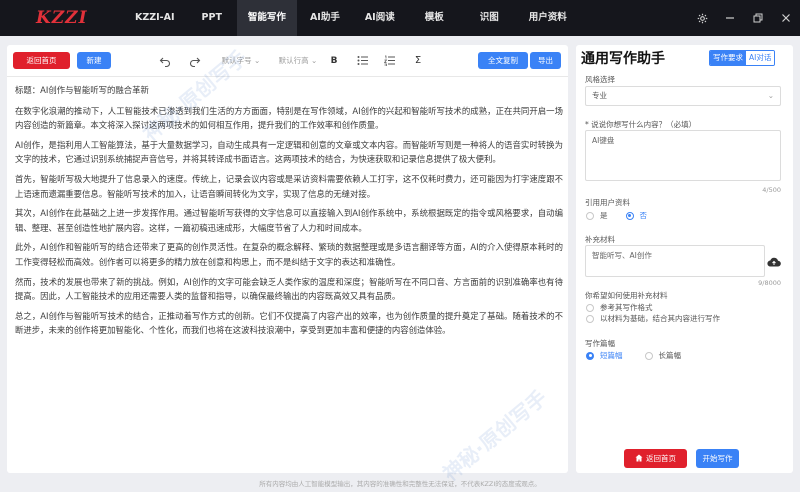 This screenshot has height=492, width=800. Describe the element at coordinates (774, 262) in the screenshot. I see `upload-icon` at that location.